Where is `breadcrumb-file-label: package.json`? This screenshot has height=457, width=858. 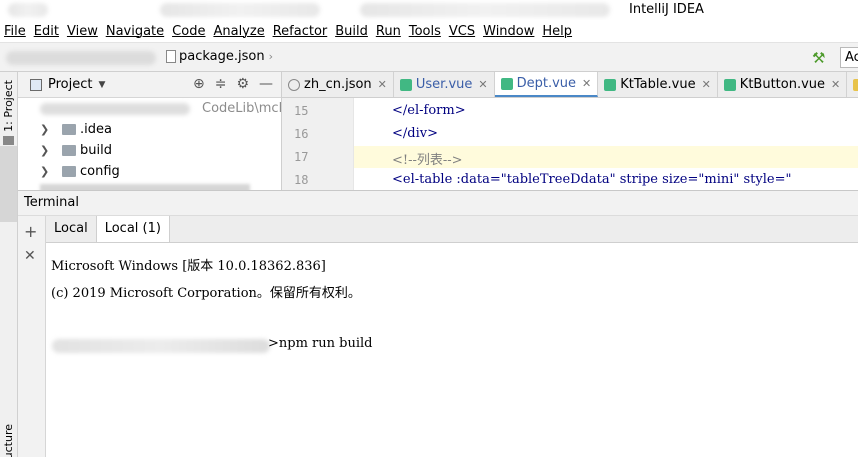
breadcrumb-file-label: package.json is located at coordinates (222, 56).